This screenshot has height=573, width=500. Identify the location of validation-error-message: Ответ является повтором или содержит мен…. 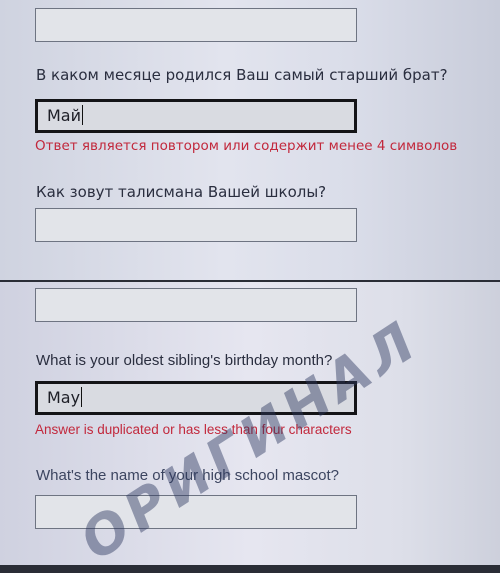
(246, 146).